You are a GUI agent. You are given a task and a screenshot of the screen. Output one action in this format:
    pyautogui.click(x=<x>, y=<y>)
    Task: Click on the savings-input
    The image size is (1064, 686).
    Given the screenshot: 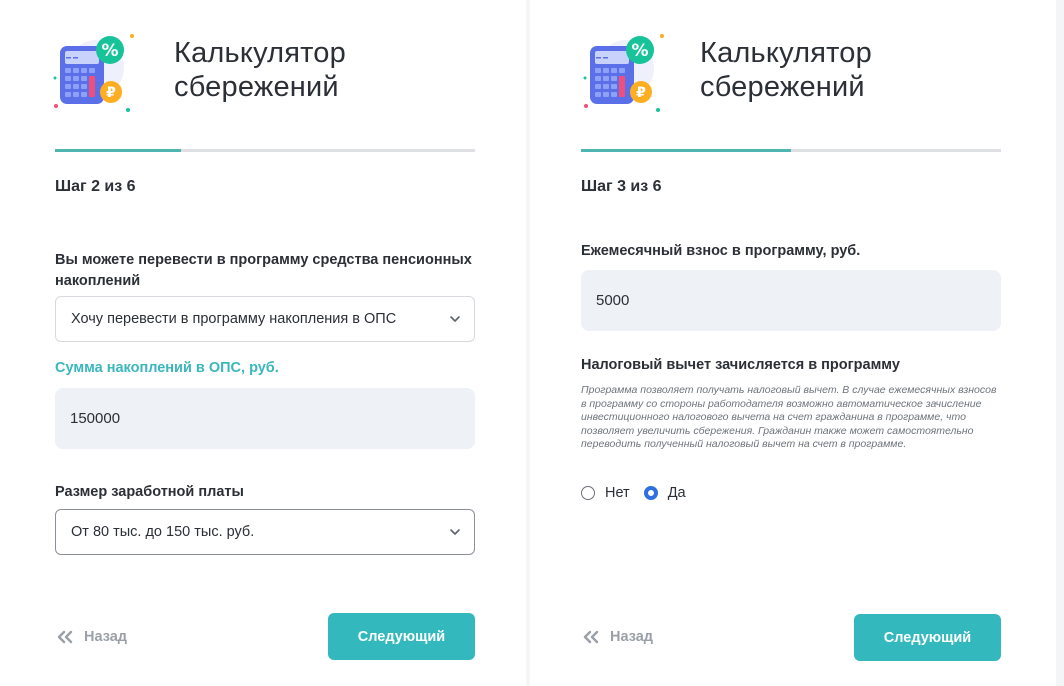 What is the action you would take?
    pyautogui.click(x=265, y=418)
    